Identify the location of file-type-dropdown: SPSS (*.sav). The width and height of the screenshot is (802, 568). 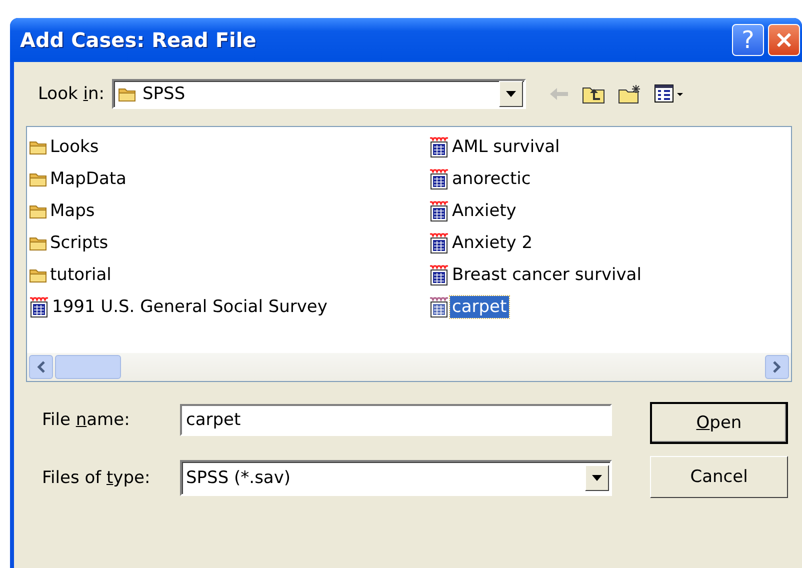
(396, 478).